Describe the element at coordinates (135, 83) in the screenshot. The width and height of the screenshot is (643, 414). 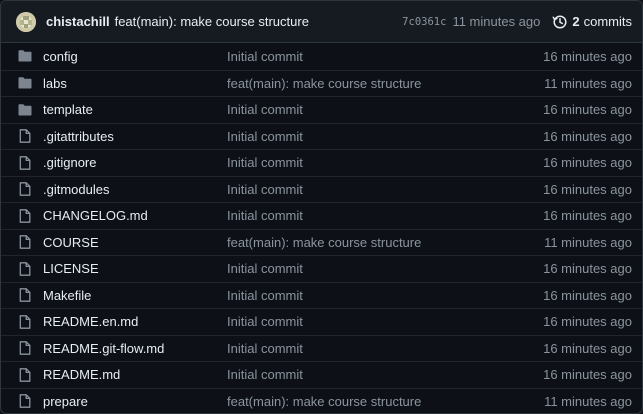
I see `file-name-link: labs` at that location.